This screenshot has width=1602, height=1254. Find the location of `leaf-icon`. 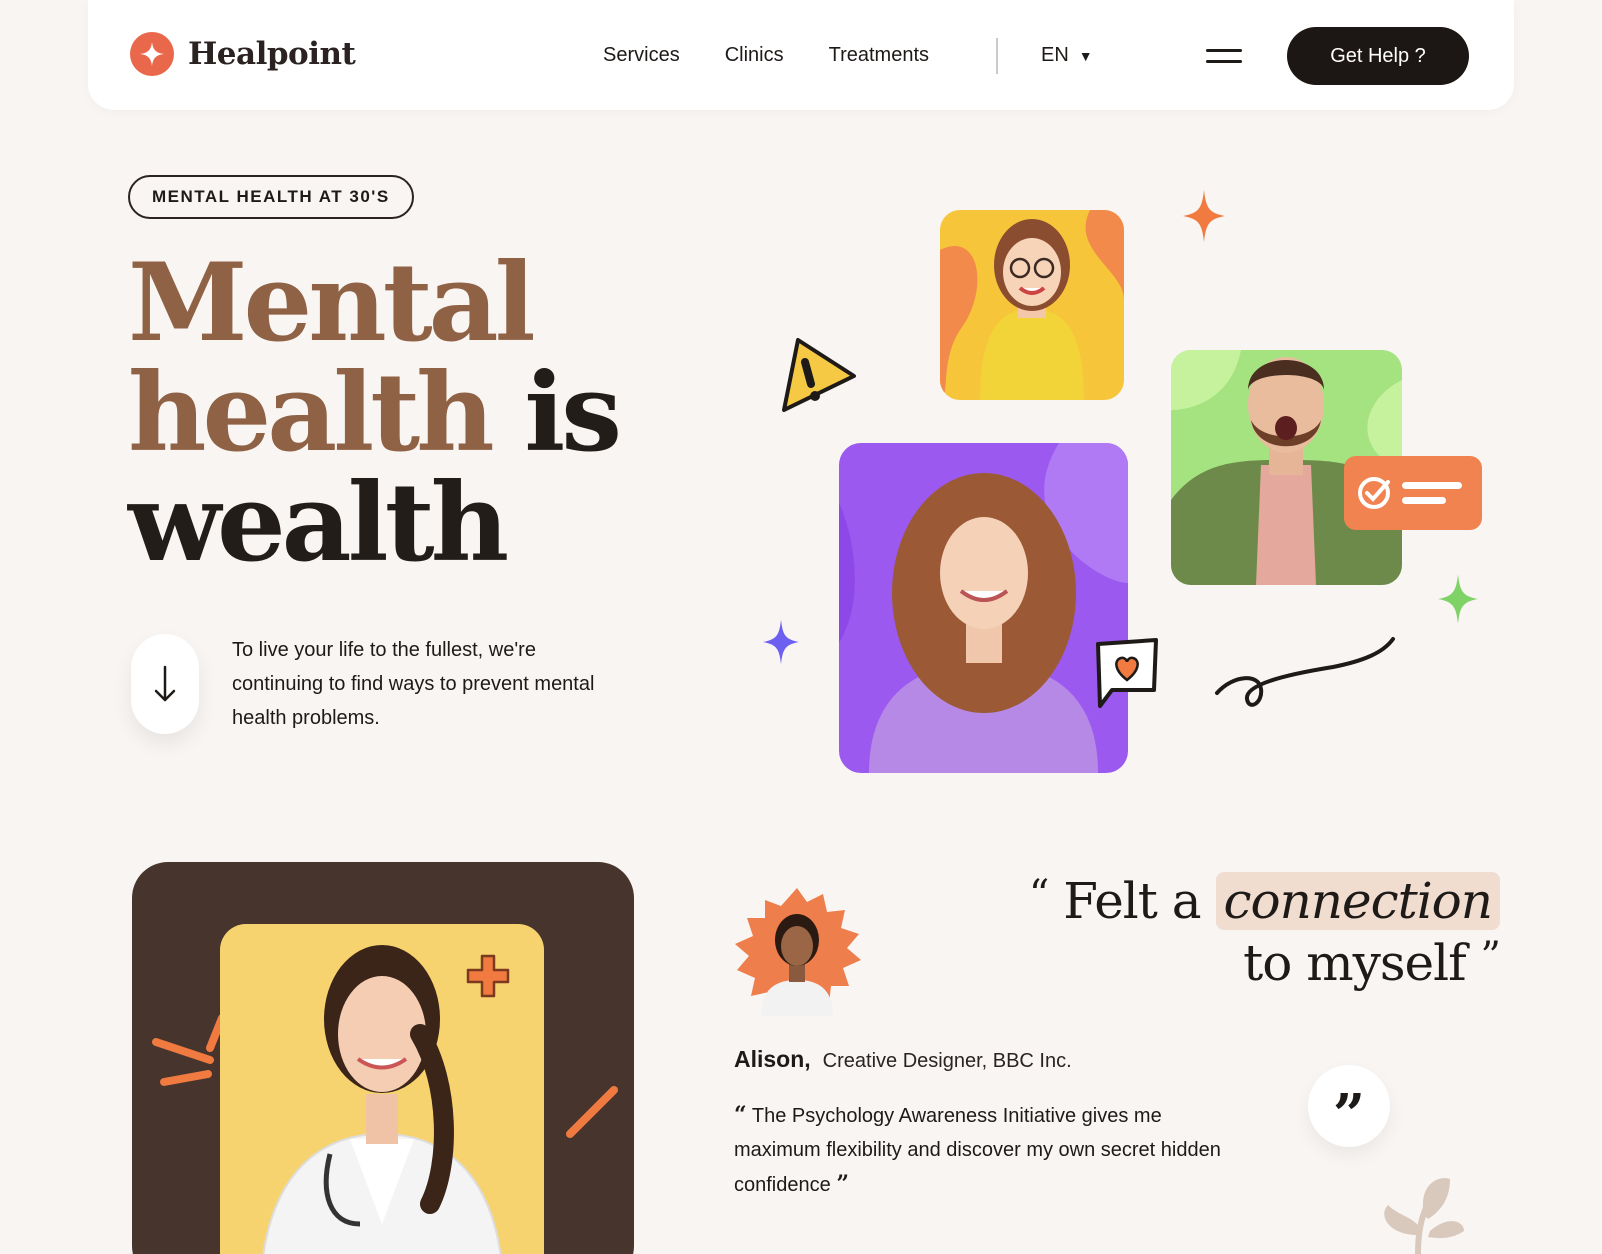

leaf-icon is located at coordinates (1424, 1216).